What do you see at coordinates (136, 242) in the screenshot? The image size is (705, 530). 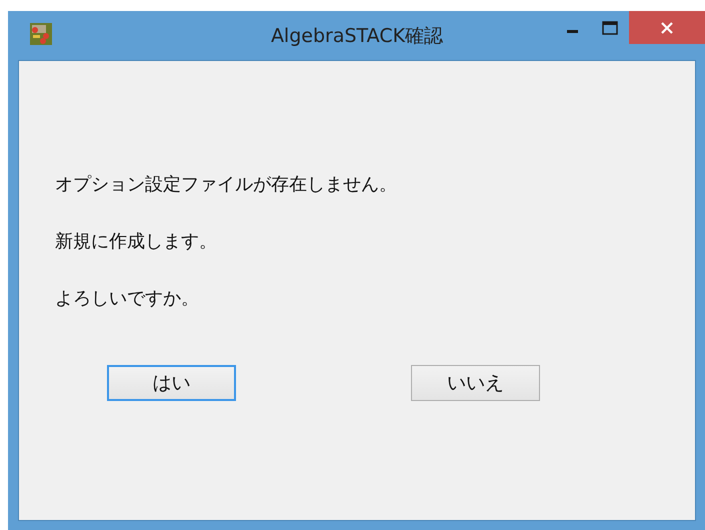 I see `message-text: 新規に作成します。` at bounding box center [136, 242].